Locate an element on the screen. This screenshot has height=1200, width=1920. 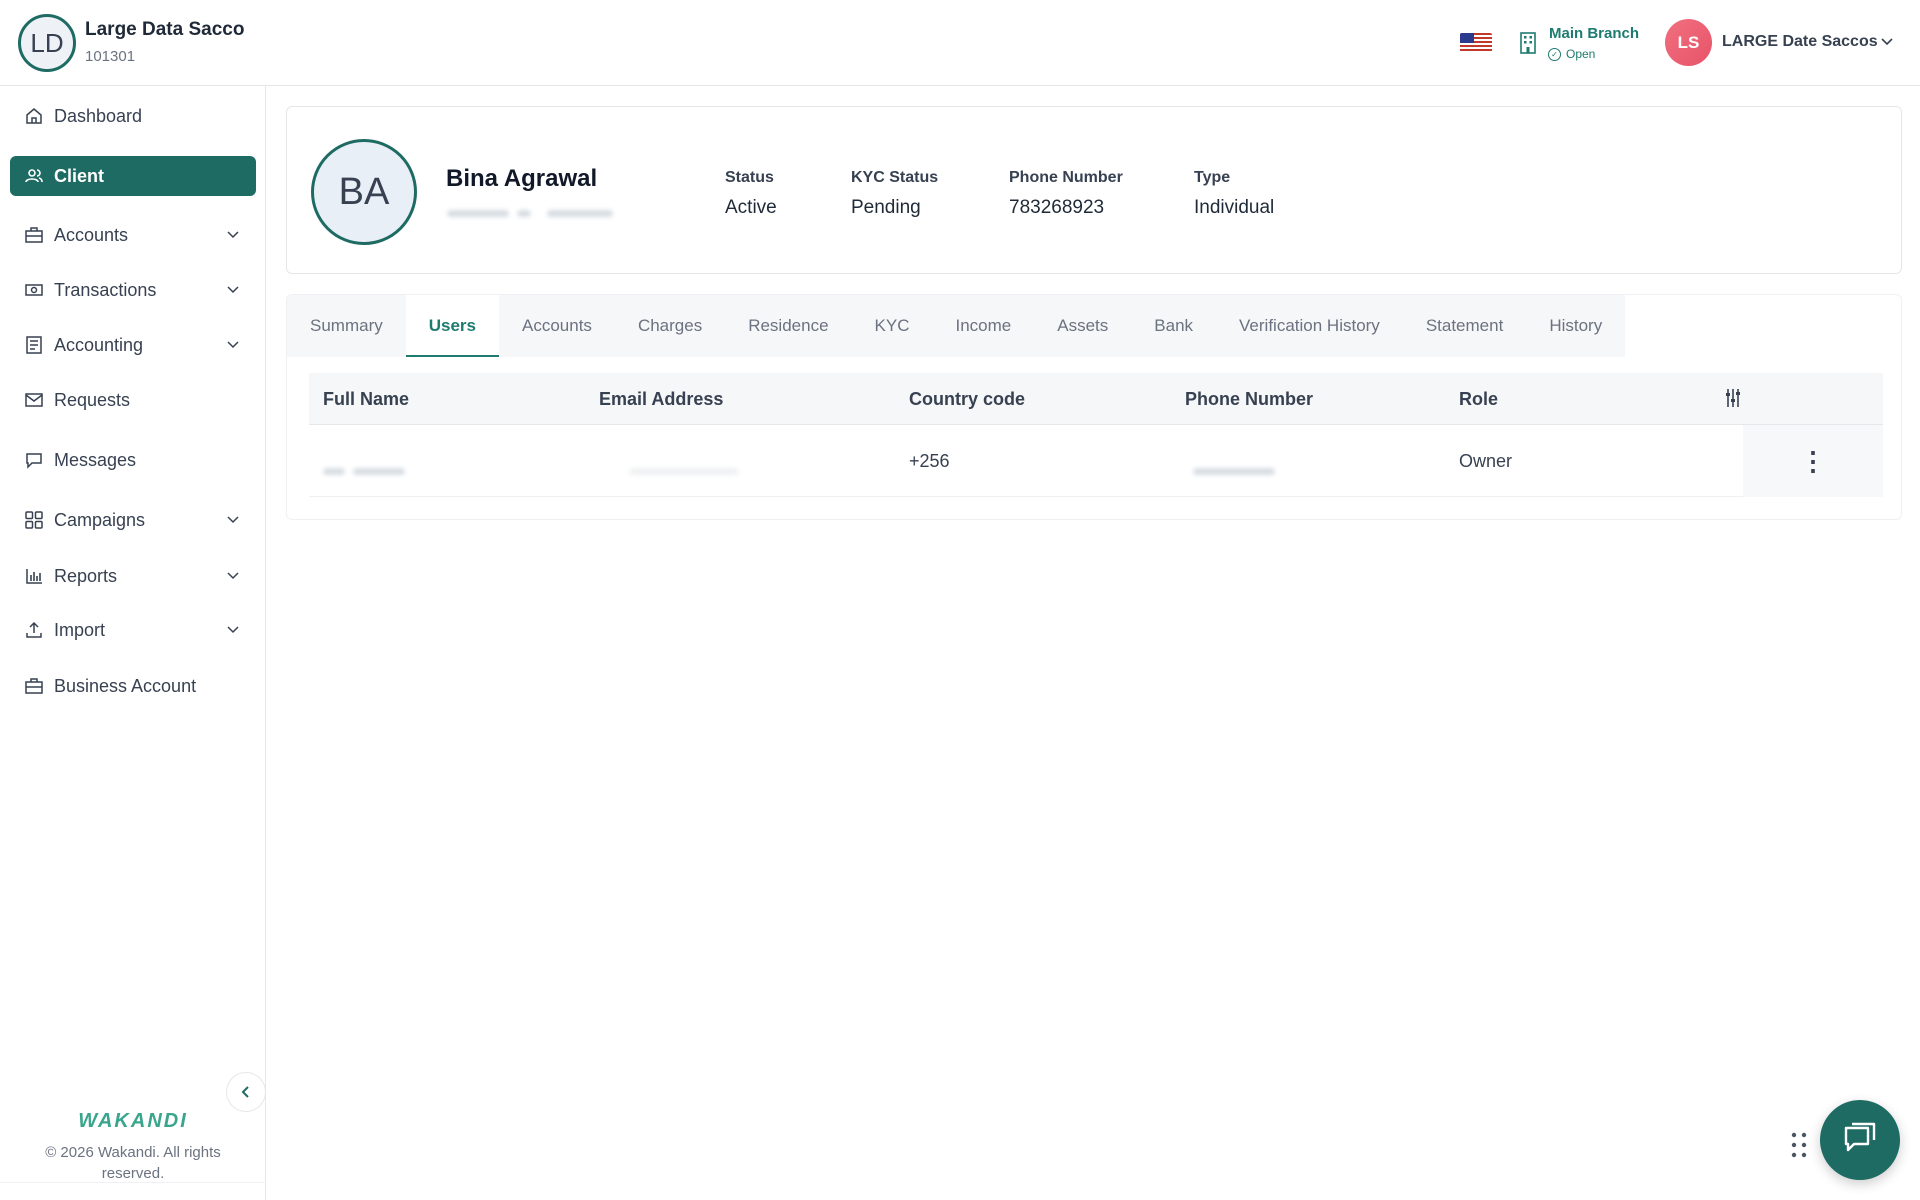
tab-history: History is located at coordinates (1575, 326).